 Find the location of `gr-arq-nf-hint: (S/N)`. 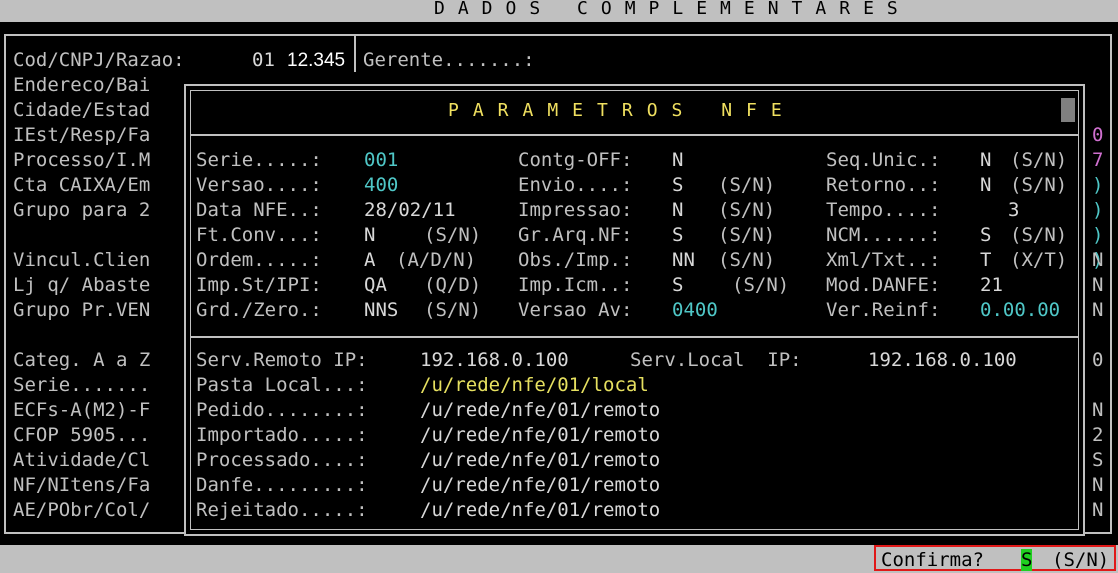

gr-arq-nf-hint: (S/N) is located at coordinates (747, 235).